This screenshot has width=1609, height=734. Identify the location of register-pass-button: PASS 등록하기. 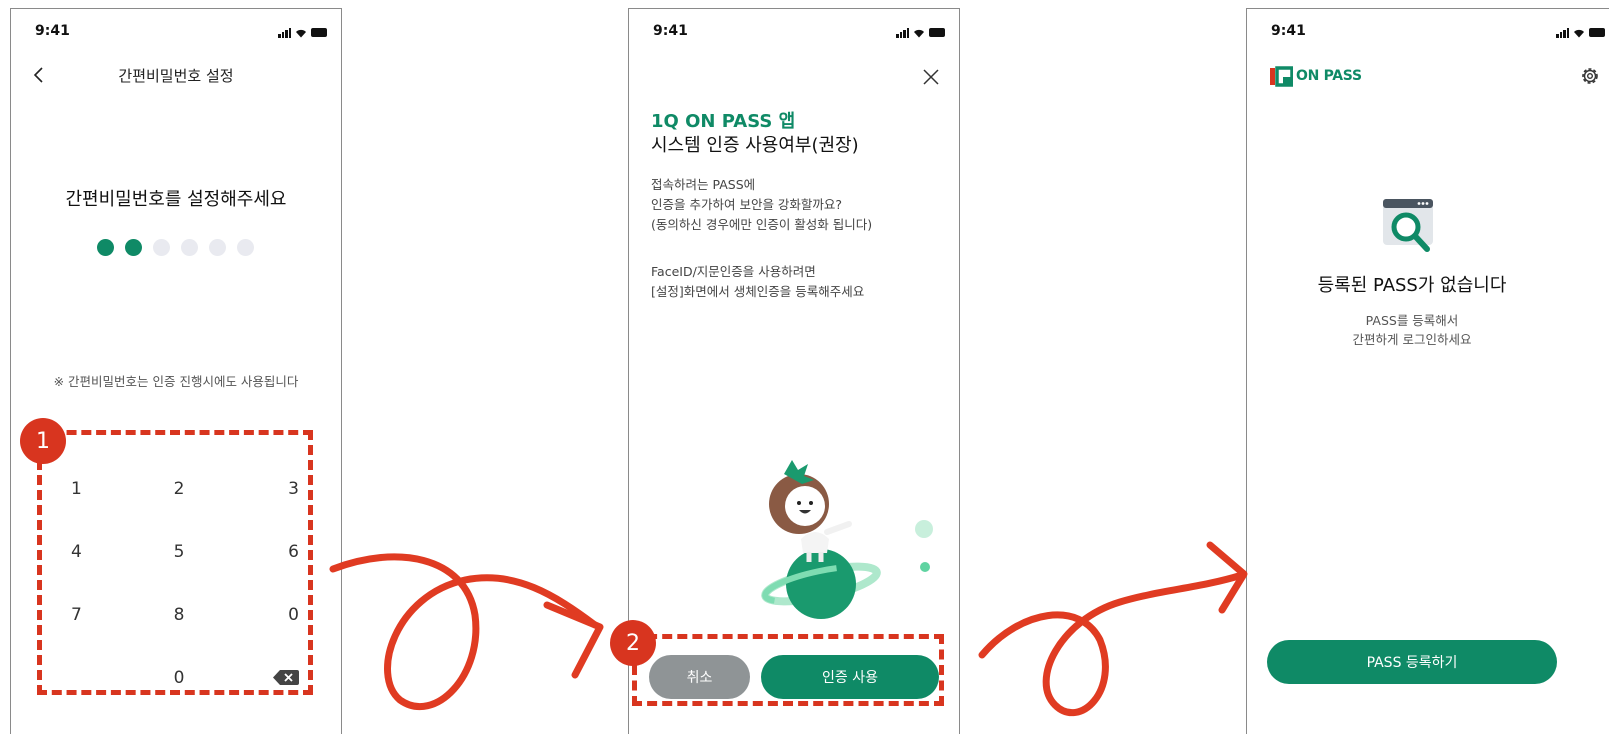
(1412, 662).